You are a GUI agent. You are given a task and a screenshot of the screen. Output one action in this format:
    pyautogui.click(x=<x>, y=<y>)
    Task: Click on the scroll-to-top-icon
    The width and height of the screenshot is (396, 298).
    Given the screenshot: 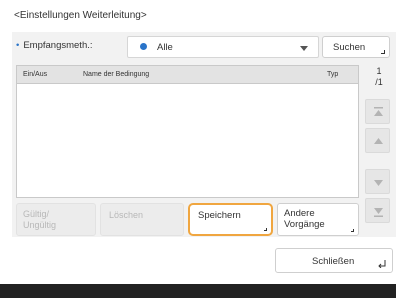 What is the action you would take?
    pyautogui.click(x=378, y=111)
    